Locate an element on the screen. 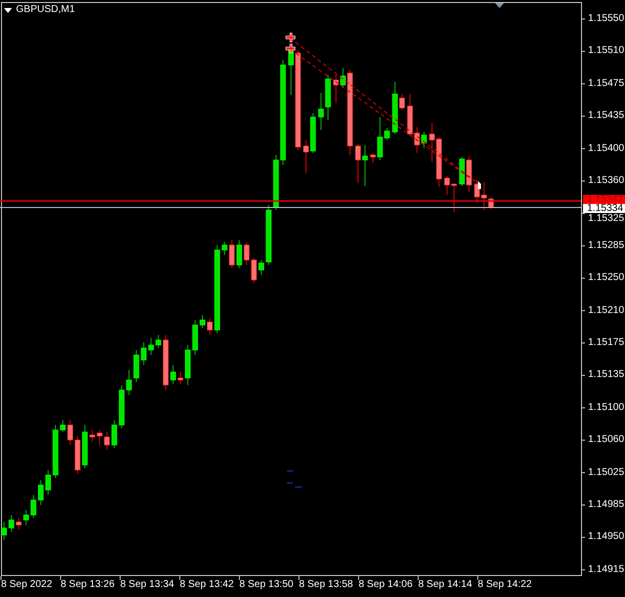  price-axis-label: 1.15435 is located at coordinates (606, 116).